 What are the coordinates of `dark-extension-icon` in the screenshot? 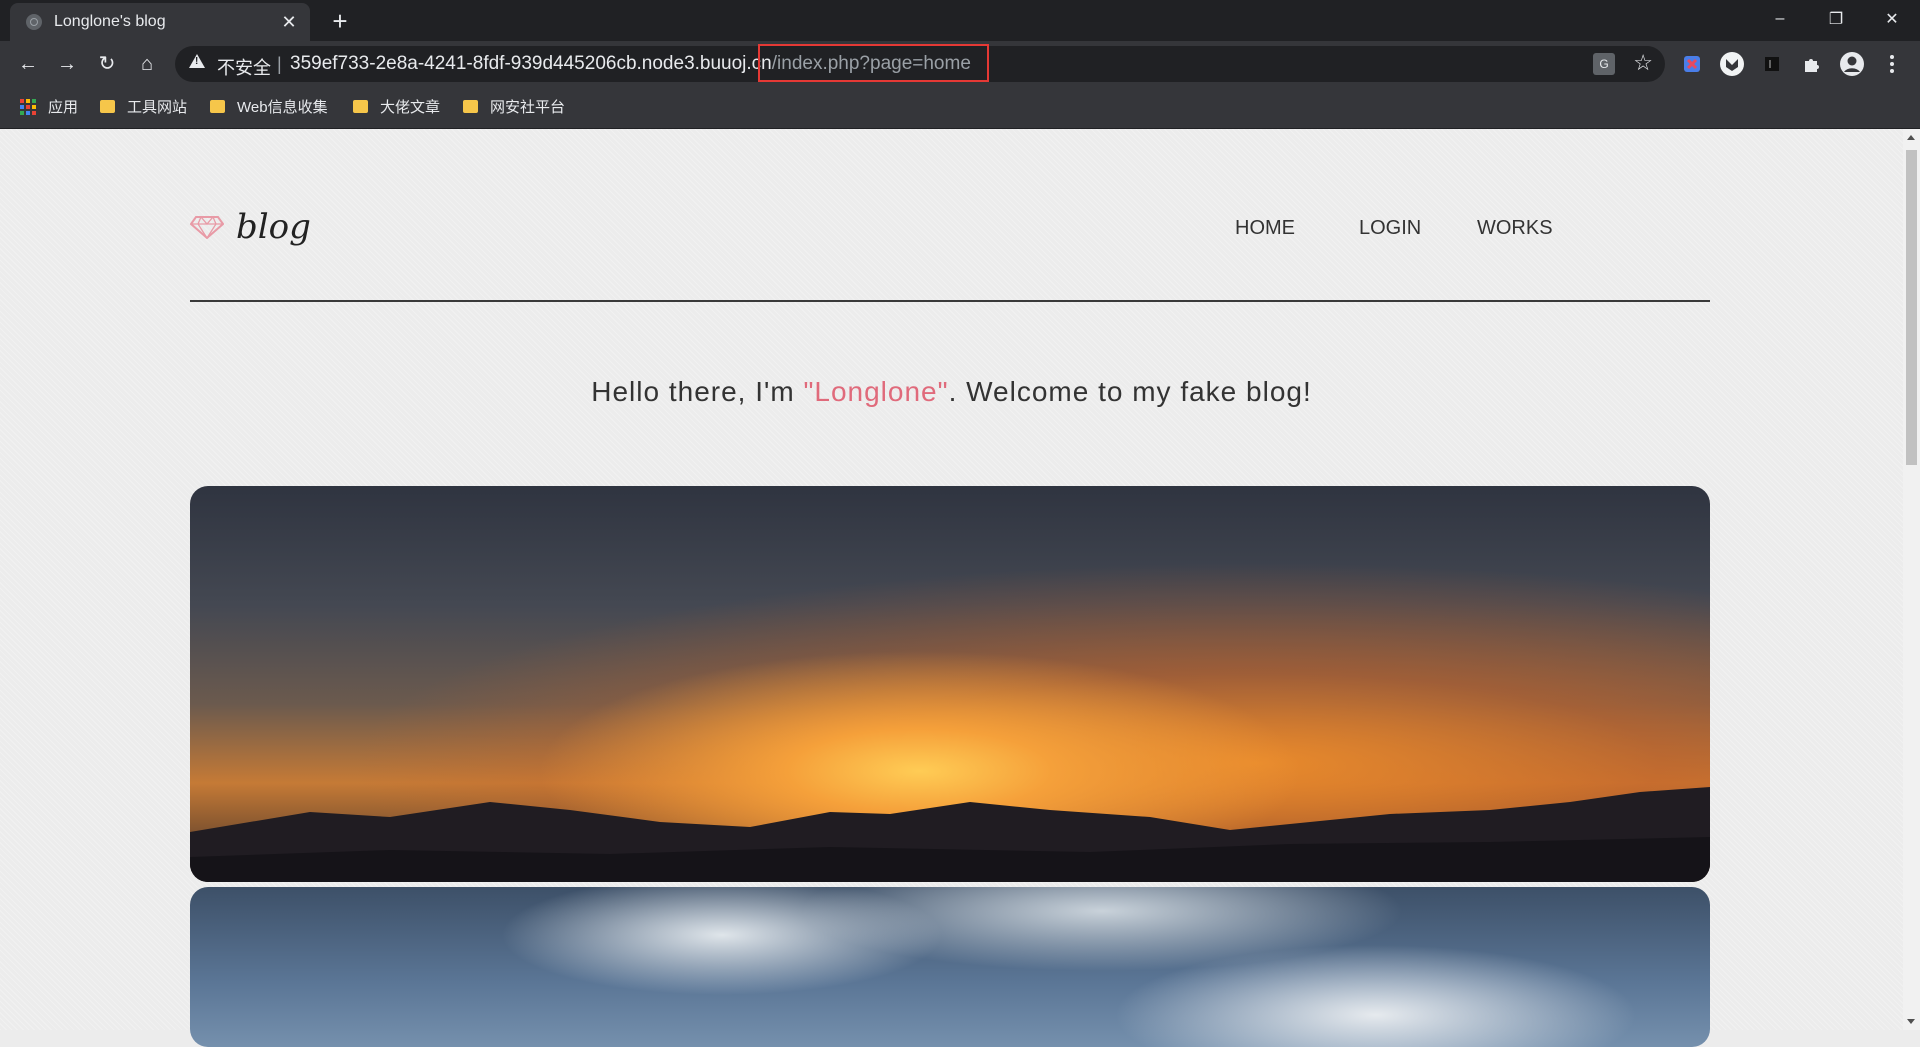 It's located at (1772, 64).